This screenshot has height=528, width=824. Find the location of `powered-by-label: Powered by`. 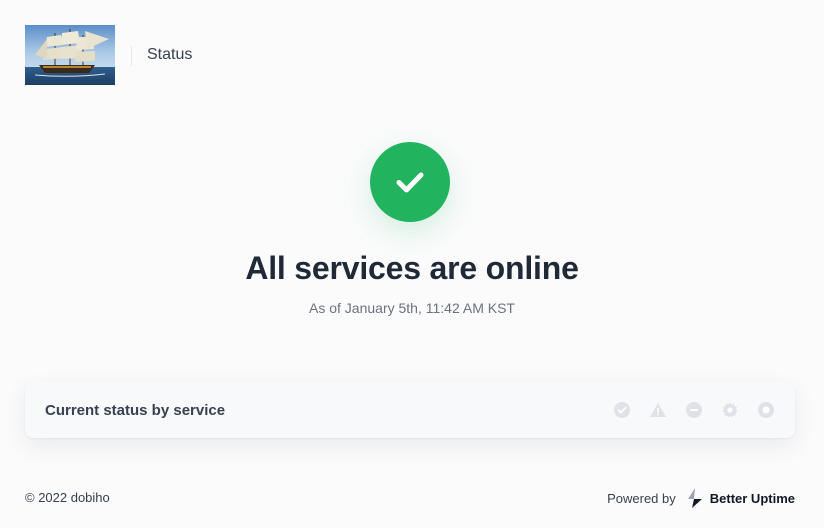

powered-by-label: Powered by is located at coordinates (641, 498).